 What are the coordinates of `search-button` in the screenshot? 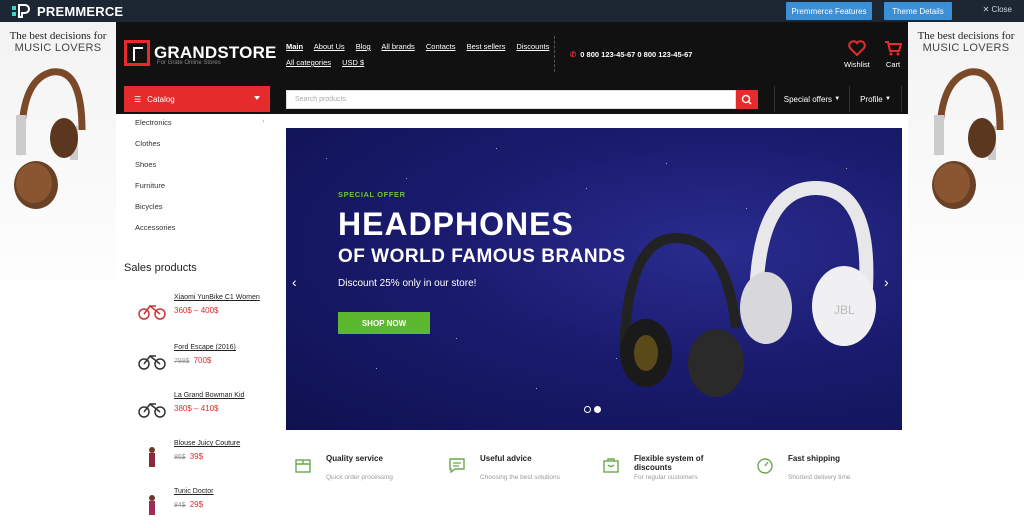 It's located at (747, 99).